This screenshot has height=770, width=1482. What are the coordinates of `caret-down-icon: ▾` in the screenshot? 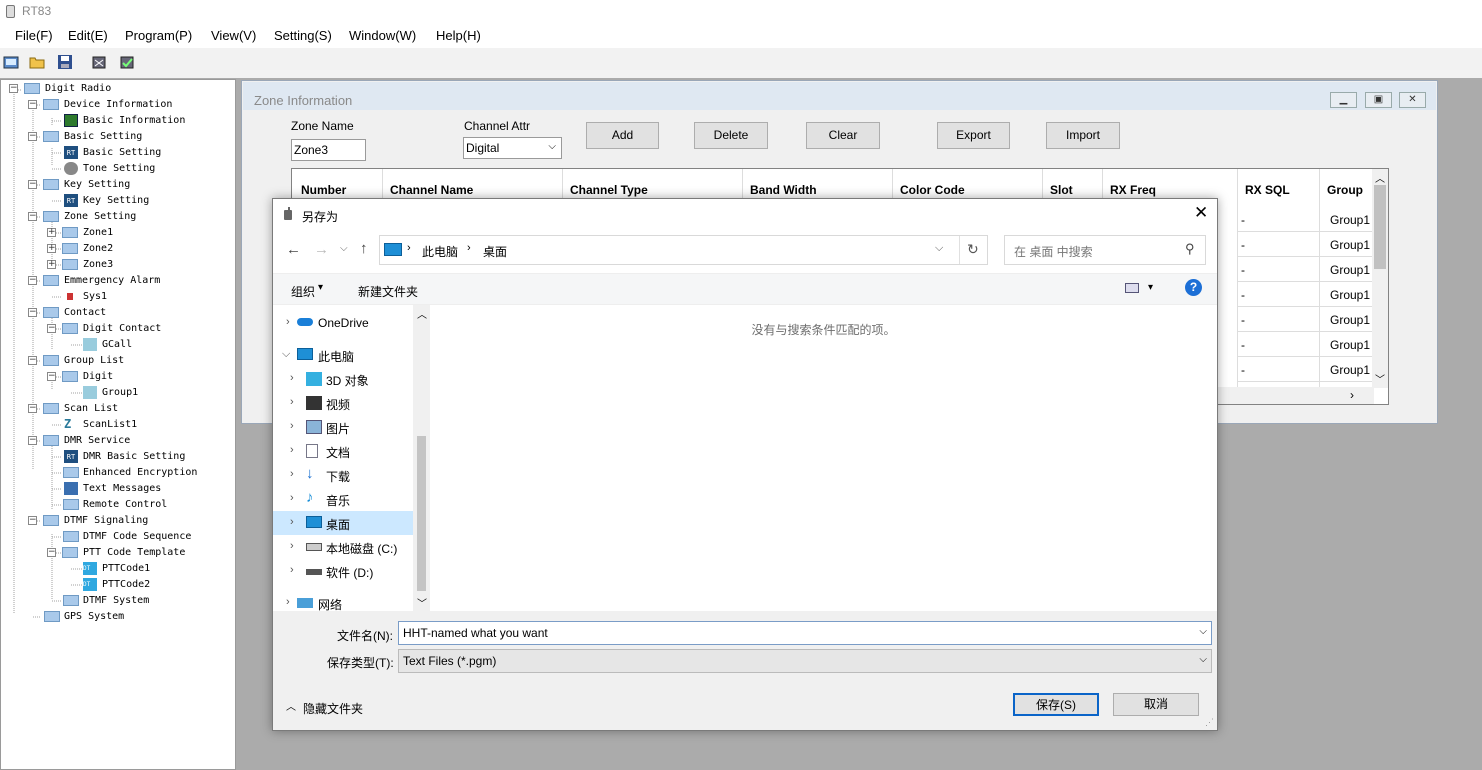 It's located at (1150, 287).